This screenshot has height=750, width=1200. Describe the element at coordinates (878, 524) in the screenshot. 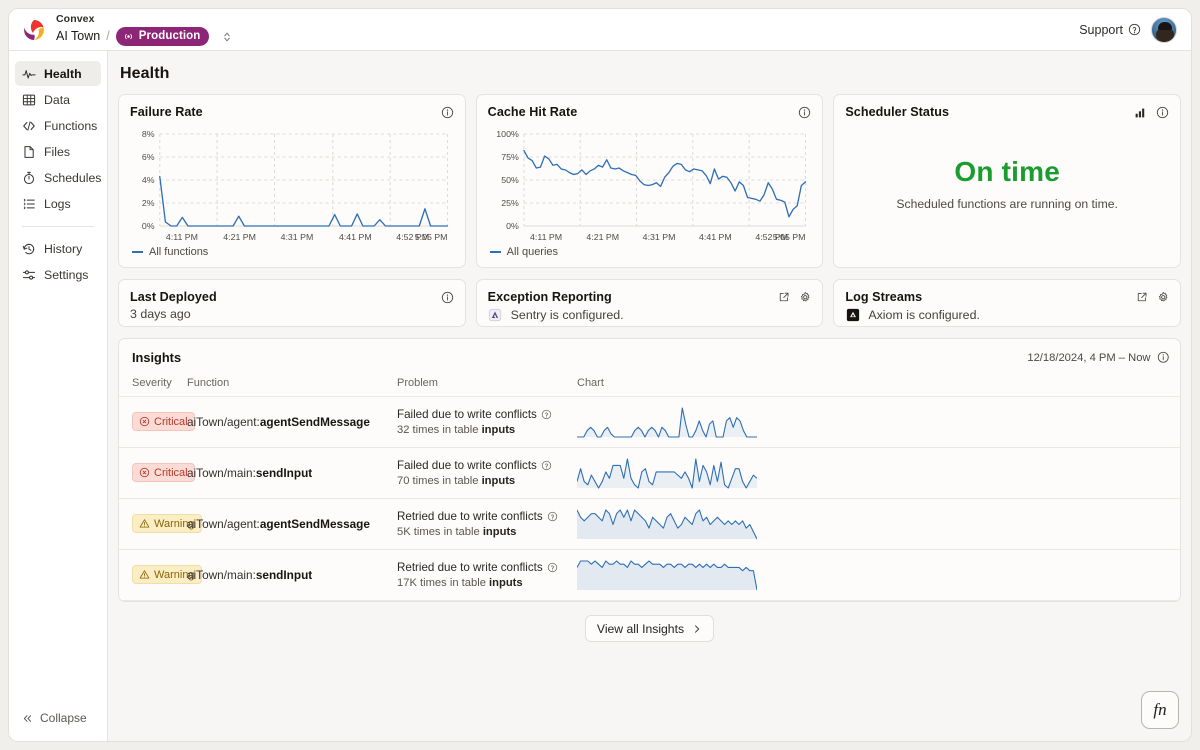

I see `cell-chart` at that location.